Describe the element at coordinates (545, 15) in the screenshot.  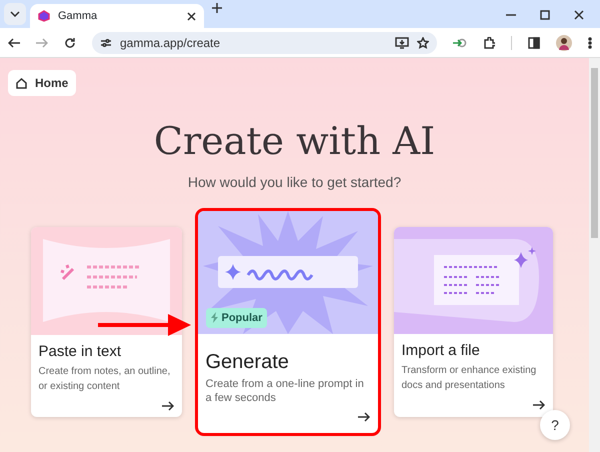
I see `maximize-icon` at that location.